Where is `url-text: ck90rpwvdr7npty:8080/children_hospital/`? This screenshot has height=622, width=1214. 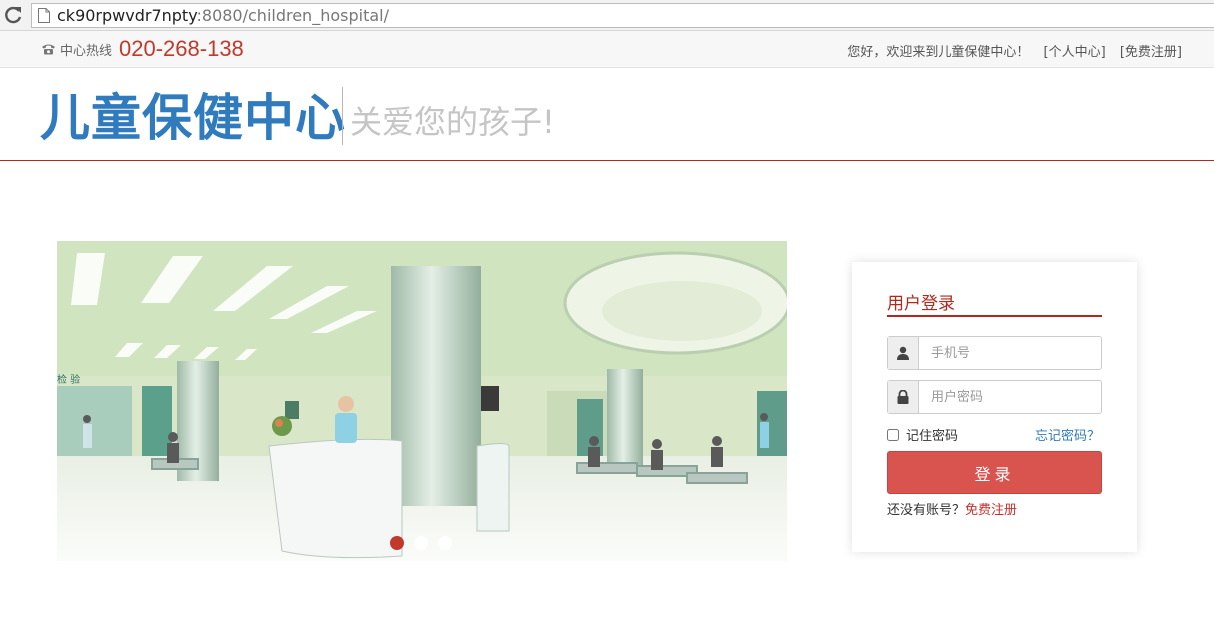 url-text: ck90rpwvdr7npty:8080/children_hospital/ is located at coordinates (223, 15).